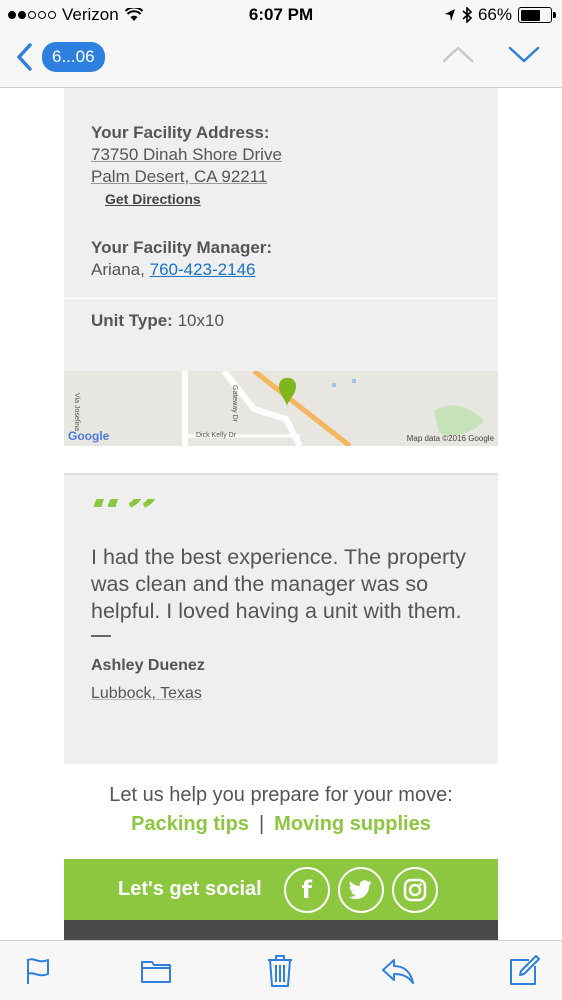 This screenshot has height=1000, width=562. Describe the element at coordinates (524, 54) in the screenshot. I see `next-message-button` at that location.